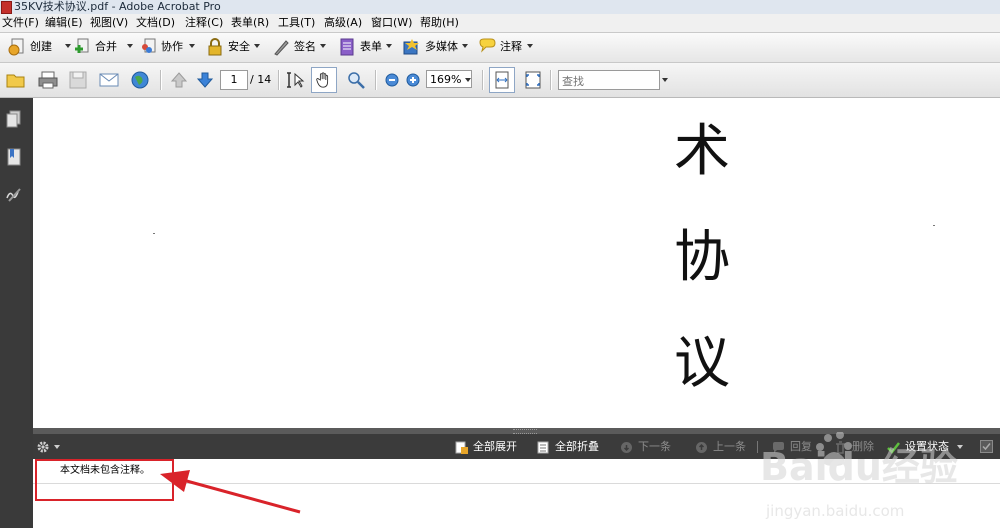  I want to click on document-char: 协, so click(702, 257).